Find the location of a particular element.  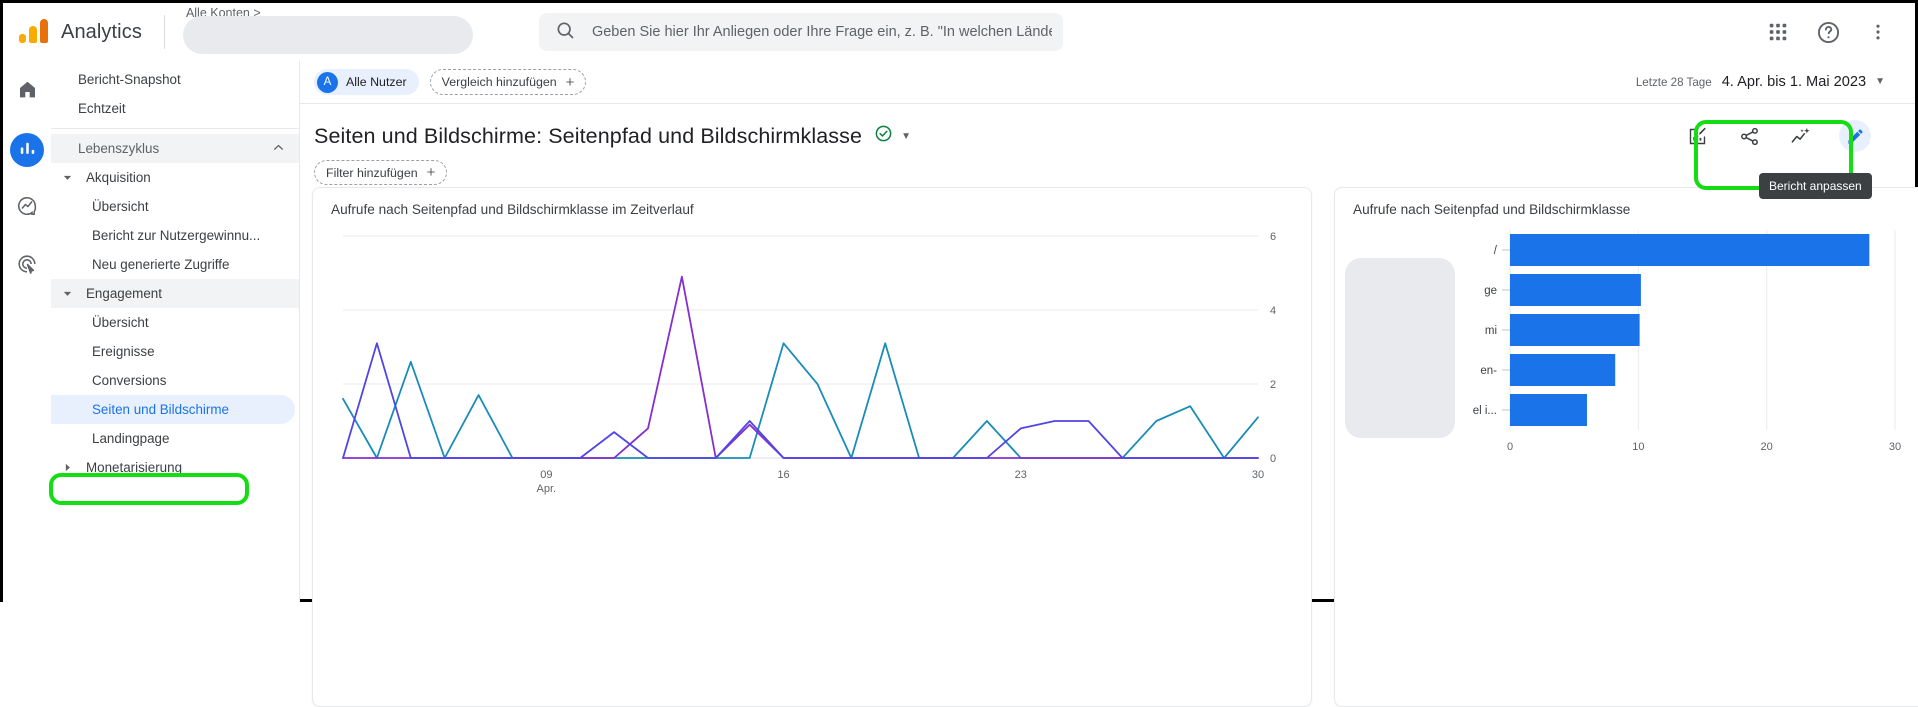

date-preset-label: Letzte 28 Tage is located at coordinates (1673, 82).